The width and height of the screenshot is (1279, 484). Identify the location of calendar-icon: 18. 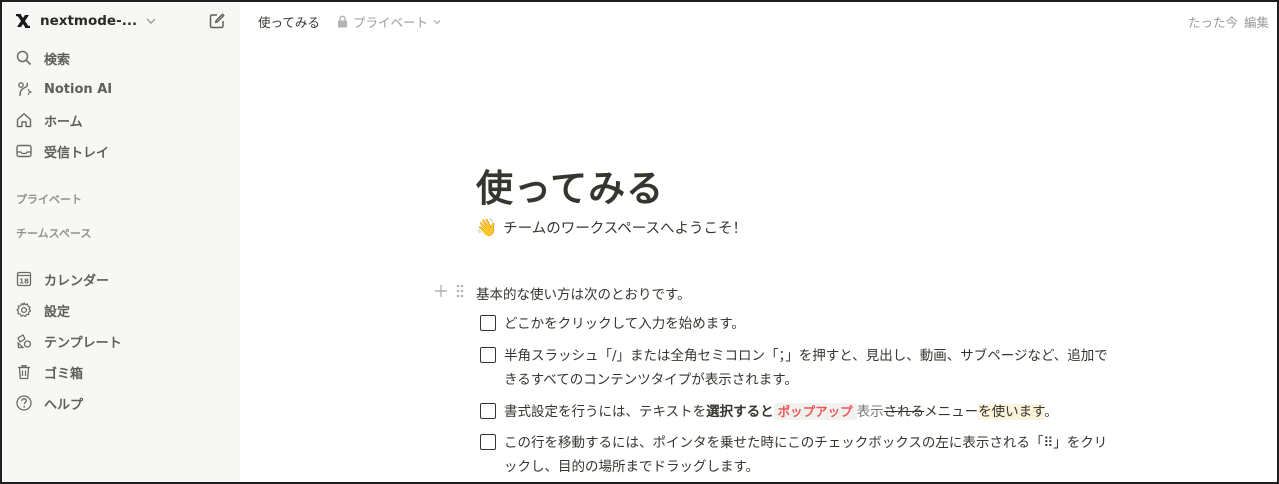
(24, 279).